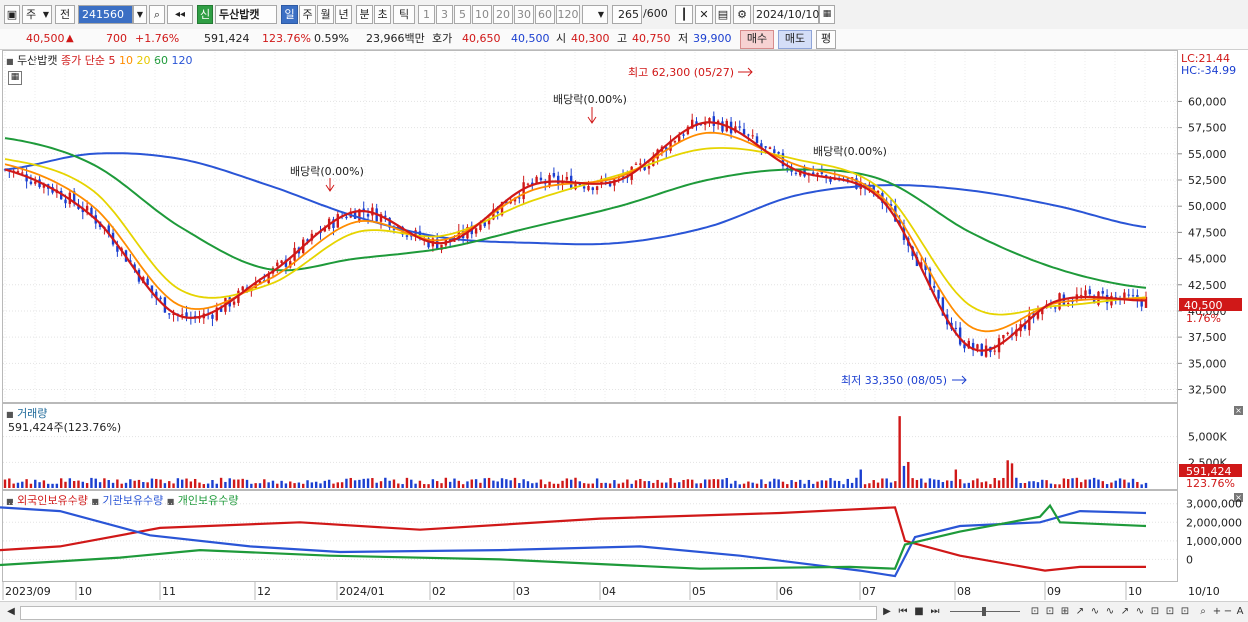 The image size is (1248, 622). Describe the element at coordinates (684, 14) in the screenshot. I see `candle-icon: ┃` at that location.